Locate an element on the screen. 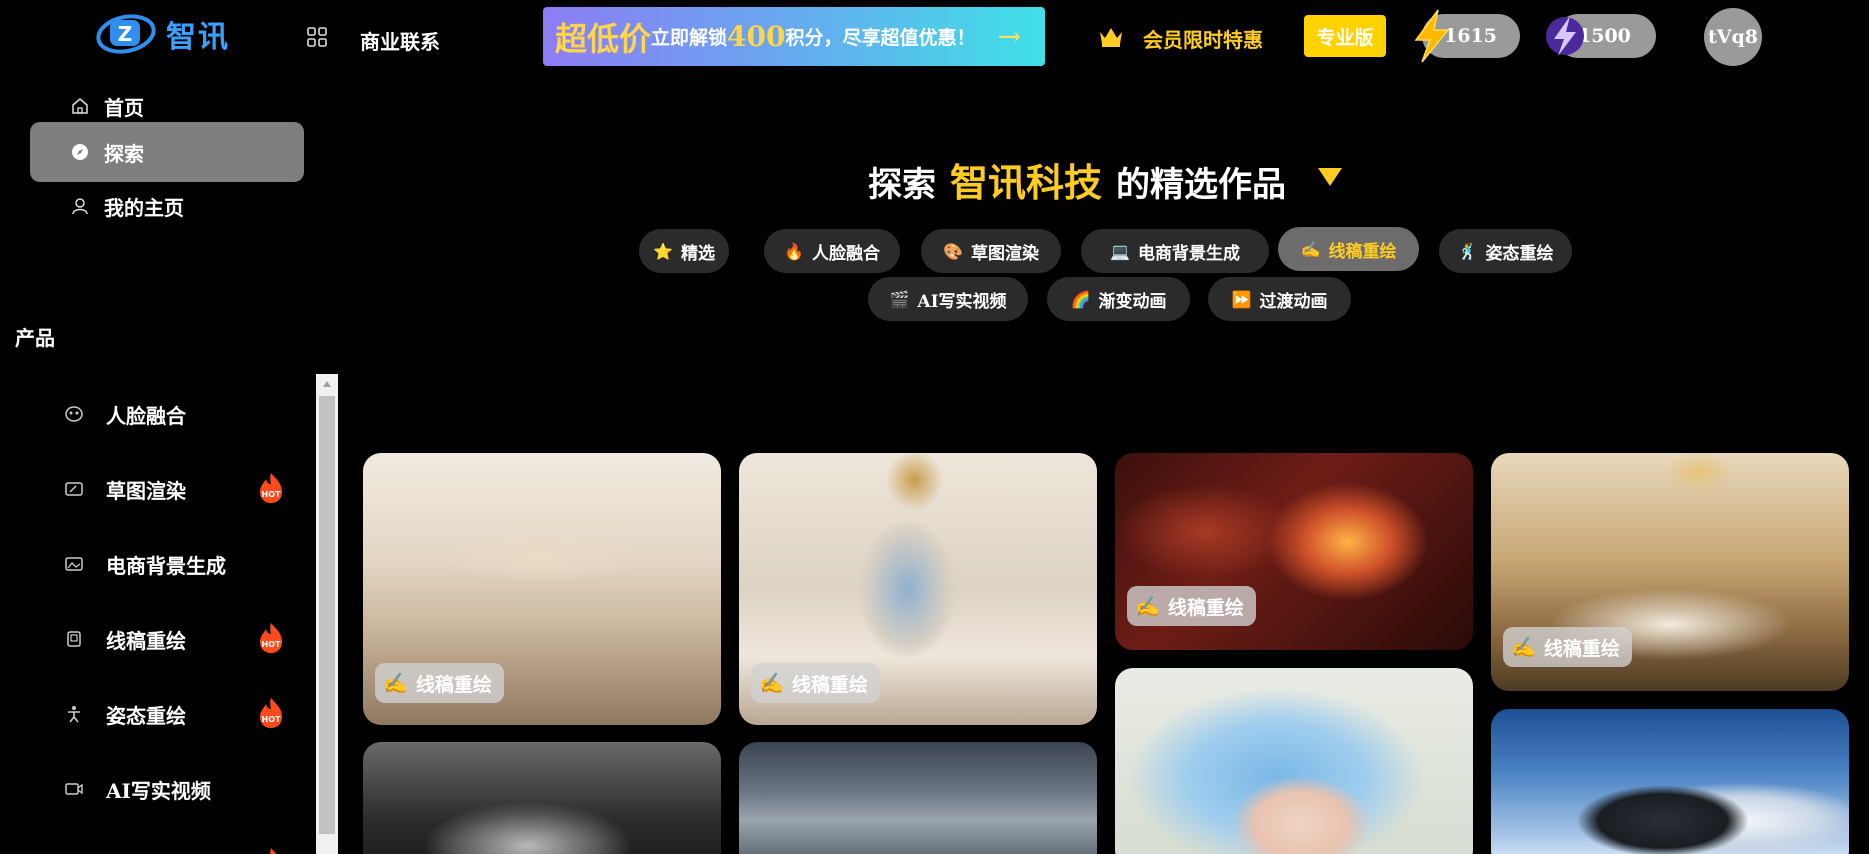 This screenshot has height=854, width=1869. product-ecommerce-background: 电商背景生成 is located at coordinates (179, 564).